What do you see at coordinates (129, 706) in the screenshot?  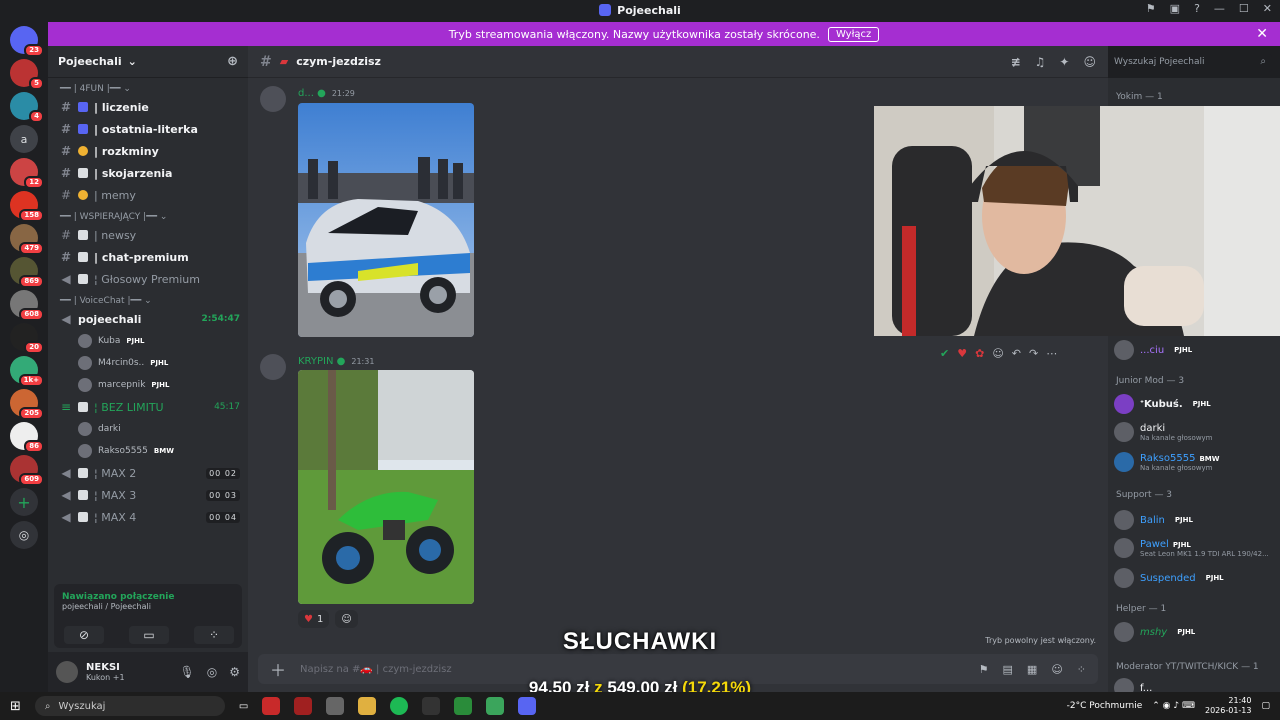 I see `taskbar-search: ⌕ Wyszukaj` at bounding box center [129, 706].